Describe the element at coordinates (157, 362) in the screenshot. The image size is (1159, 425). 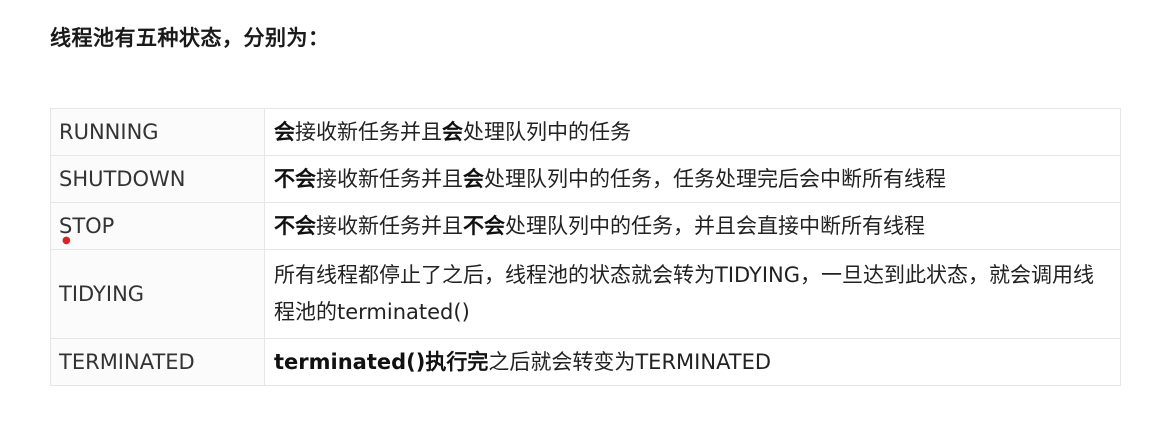
I see `state-name-cell: TERMINATED` at that location.